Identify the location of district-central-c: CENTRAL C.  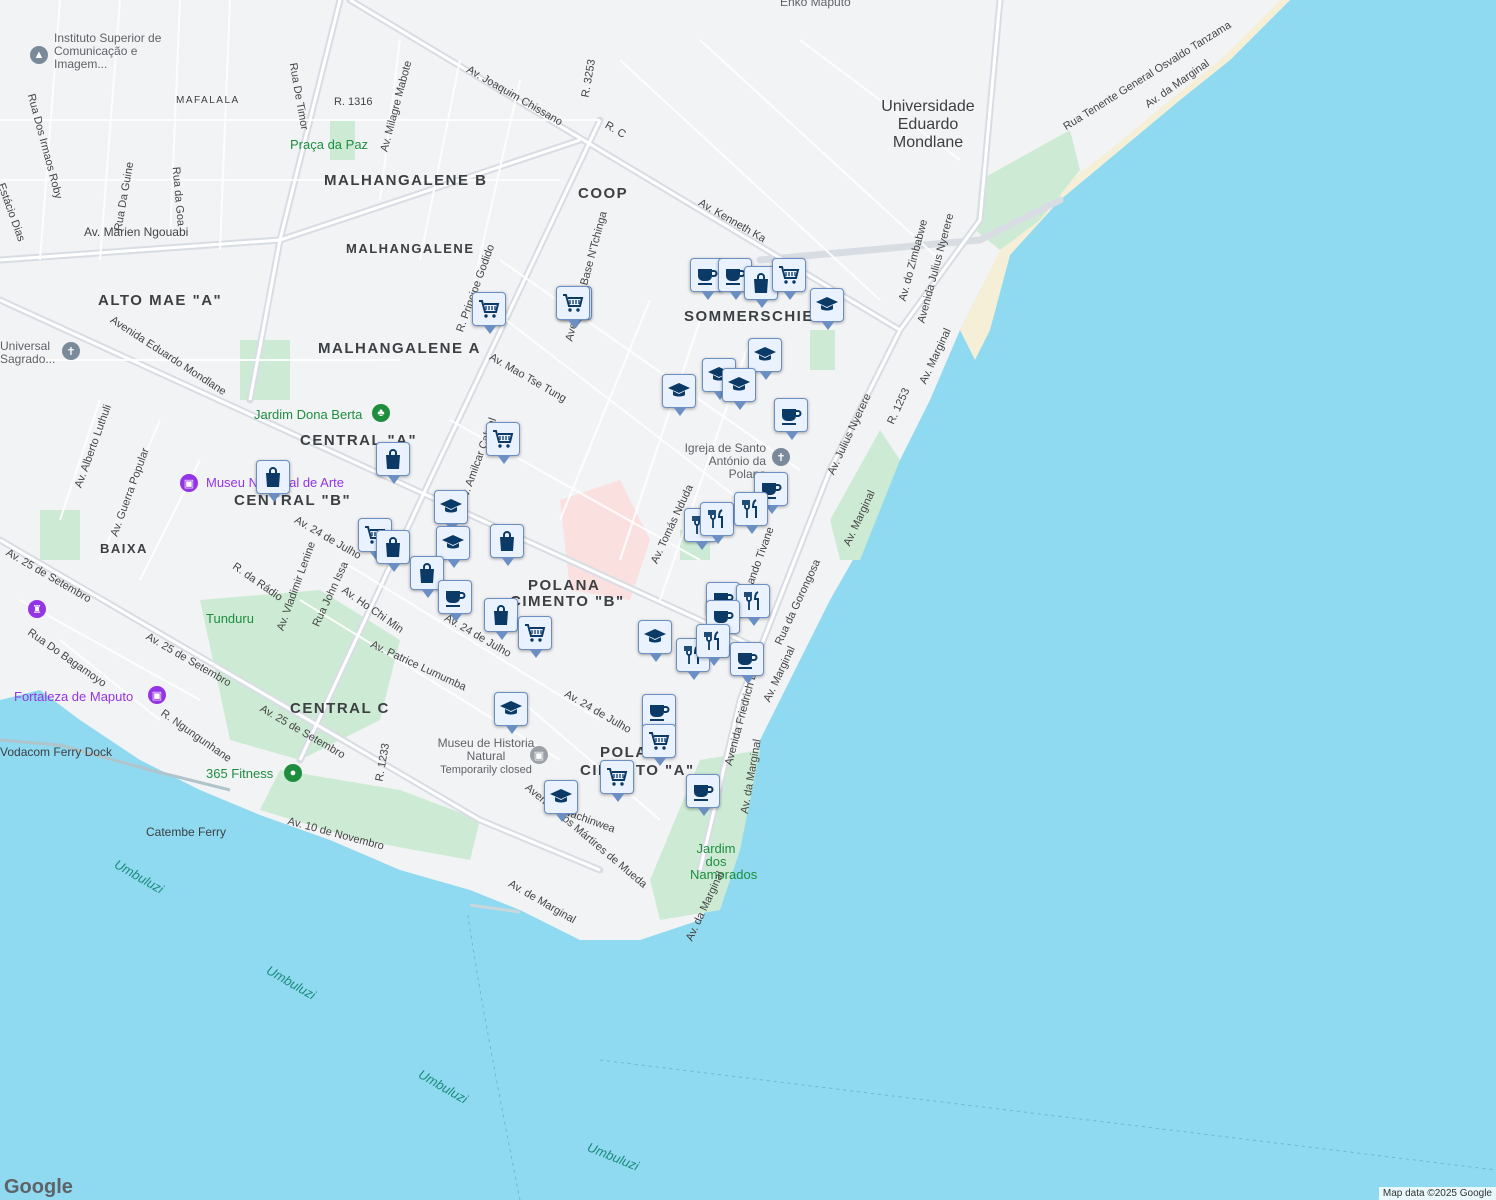
(340, 708).